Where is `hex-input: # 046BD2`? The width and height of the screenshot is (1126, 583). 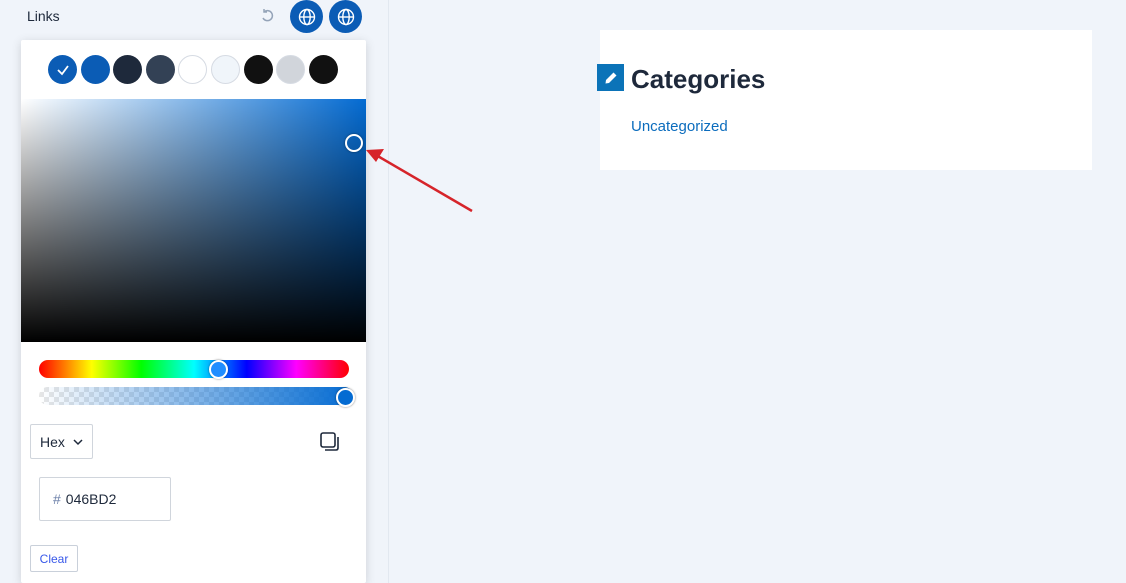 hex-input: # 046BD2 is located at coordinates (105, 499).